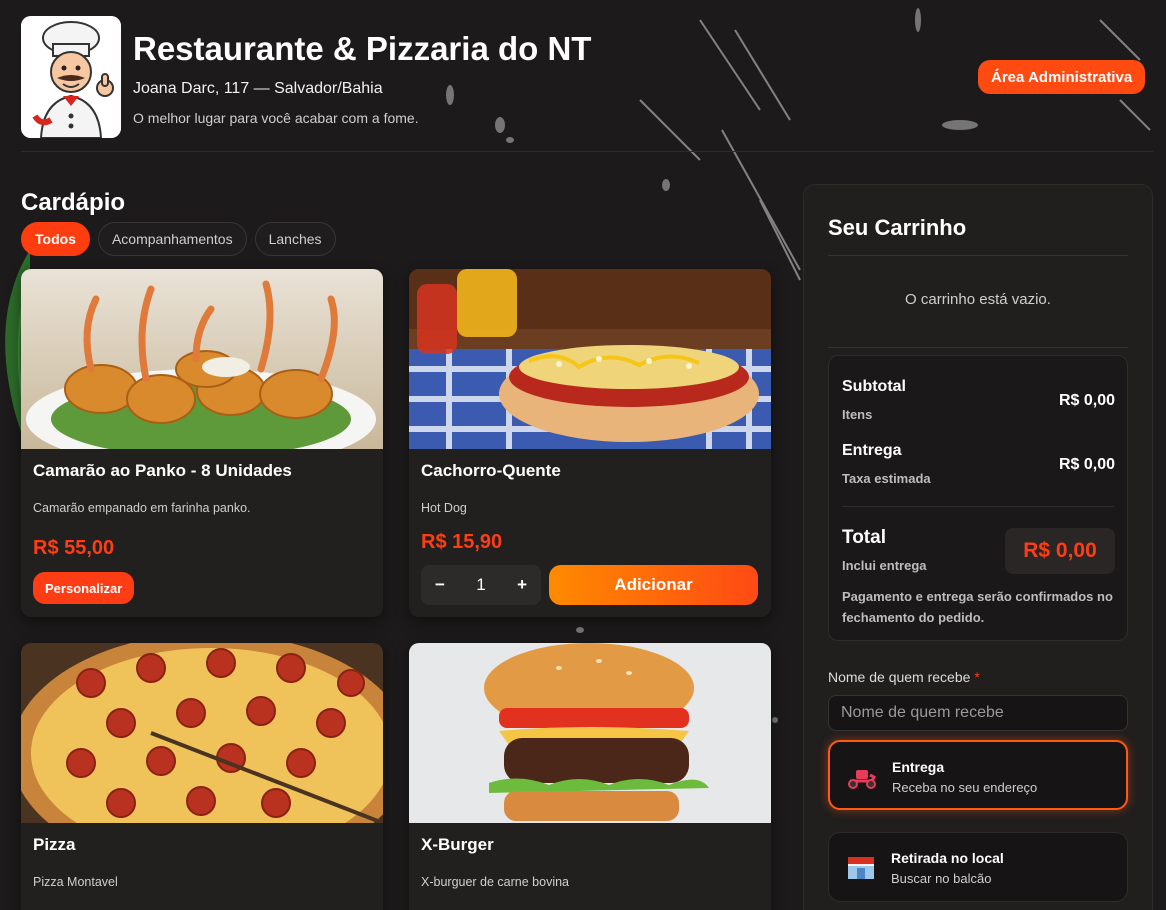 The width and height of the screenshot is (1166, 910). What do you see at coordinates (1086, 400) in the screenshot?
I see `subtotal-value: R$ 0,00` at bounding box center [1086, 400].